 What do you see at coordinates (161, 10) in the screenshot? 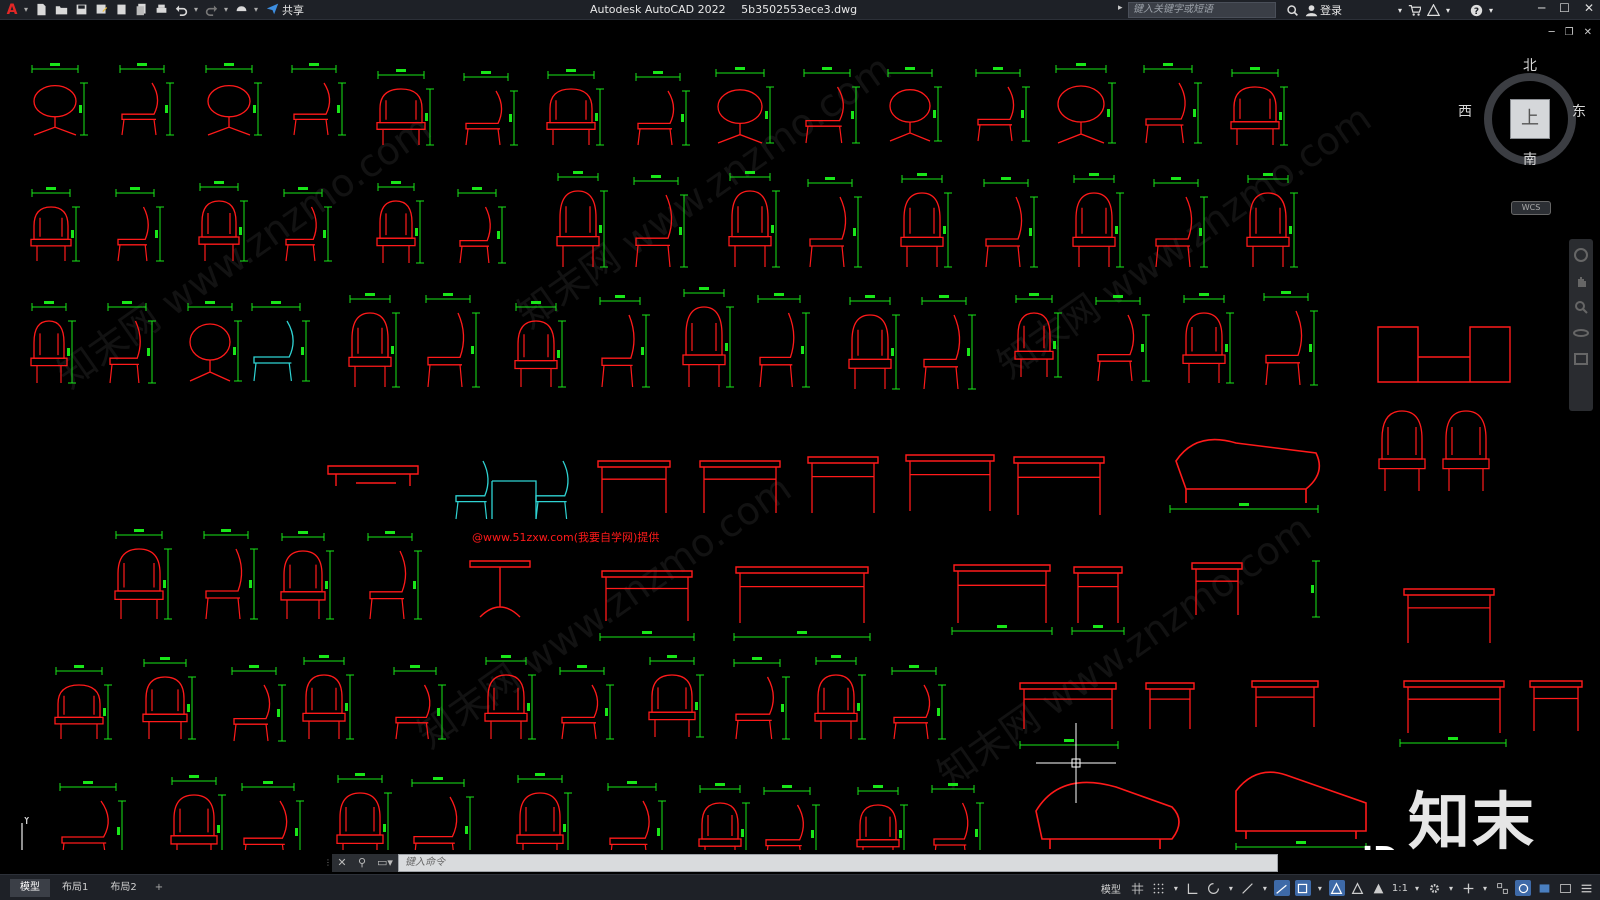
I see `print-icon` at bounding box center [161, 10].